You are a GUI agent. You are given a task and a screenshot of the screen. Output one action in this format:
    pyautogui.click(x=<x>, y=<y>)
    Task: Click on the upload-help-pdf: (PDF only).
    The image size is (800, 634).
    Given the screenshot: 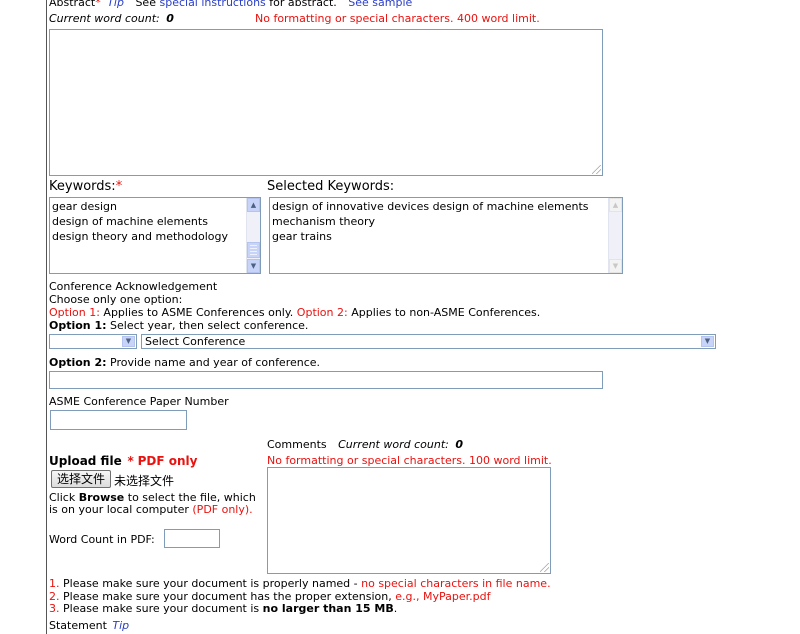 What is the action you would take?
    pyautogui.click(x=222, y=509)
    